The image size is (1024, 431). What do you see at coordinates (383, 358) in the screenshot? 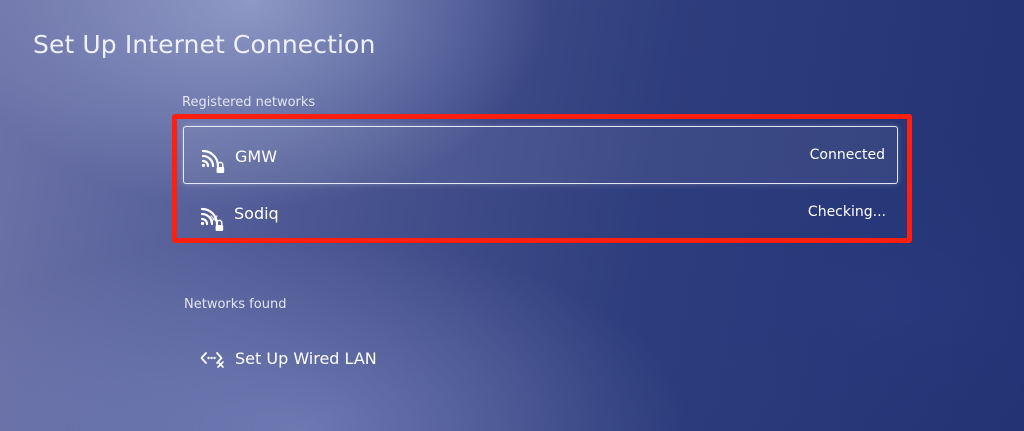
I see `setup-wired-lan-item: Set Up Wired LAN` at bounding box center [383, 358].